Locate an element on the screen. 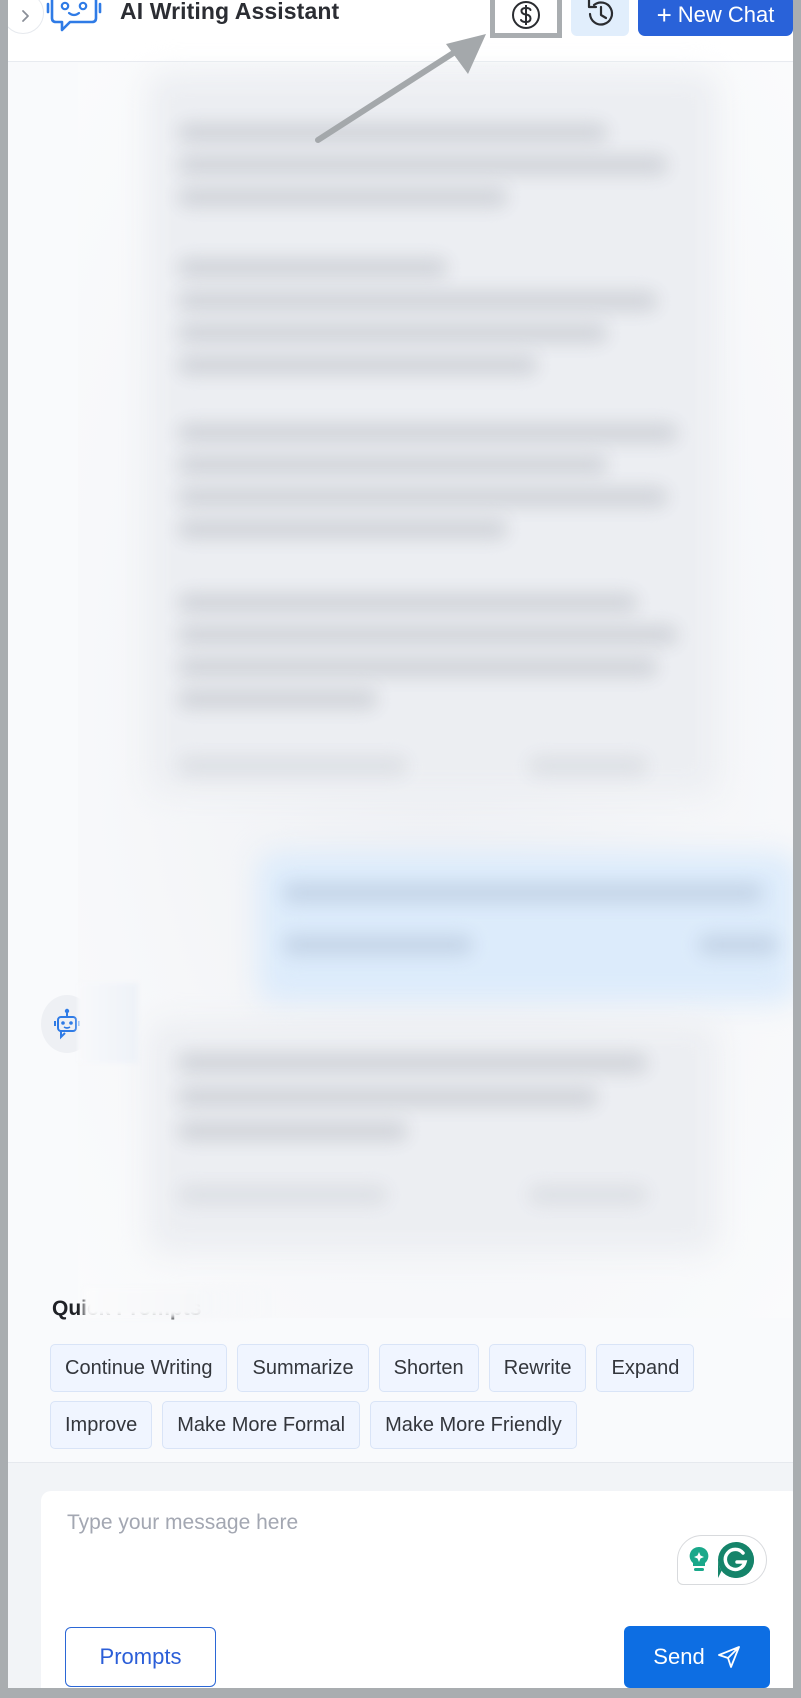 This screenshot has height=1698, width=801. grammarly-icon is located at coordinates (736, 1560).